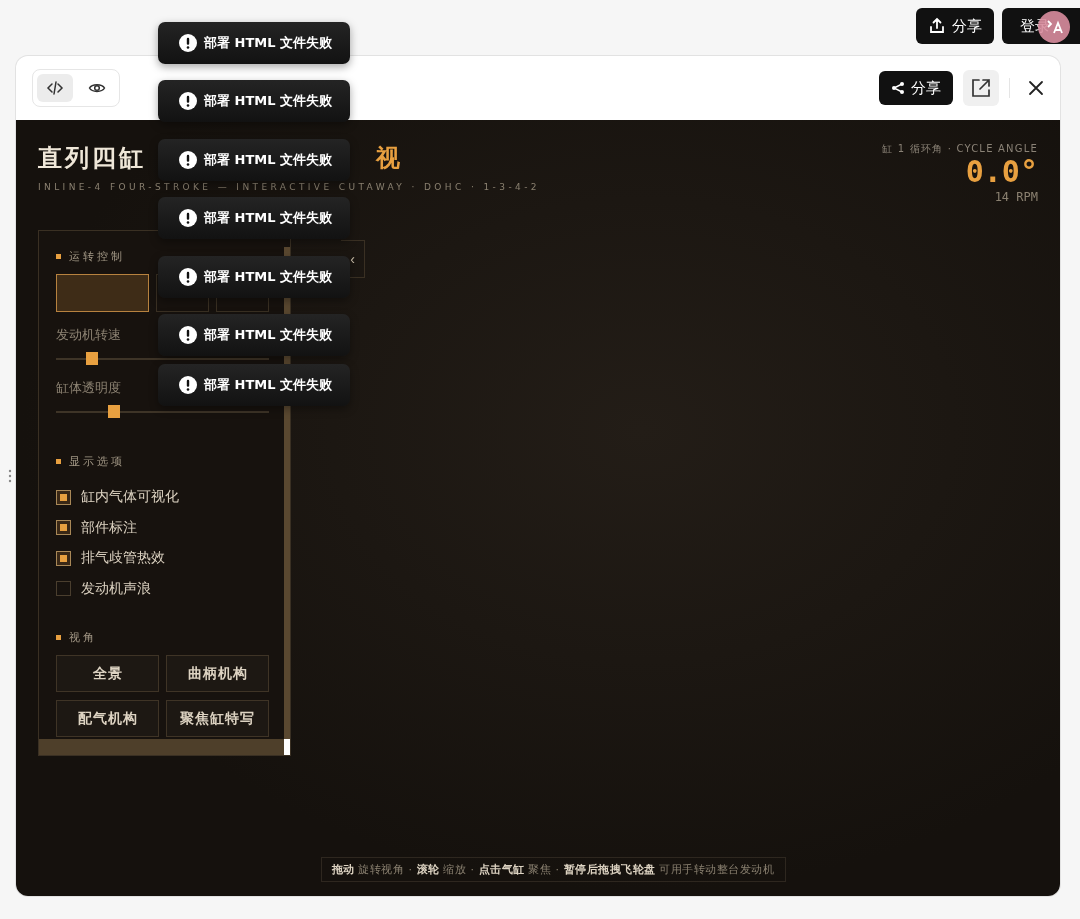 The height and width of the screenshot is (919, 1080). What do you see at coordinates (389, 158) in the screenshot?
I see `page-title: 视` at bounding box center [389, 158].